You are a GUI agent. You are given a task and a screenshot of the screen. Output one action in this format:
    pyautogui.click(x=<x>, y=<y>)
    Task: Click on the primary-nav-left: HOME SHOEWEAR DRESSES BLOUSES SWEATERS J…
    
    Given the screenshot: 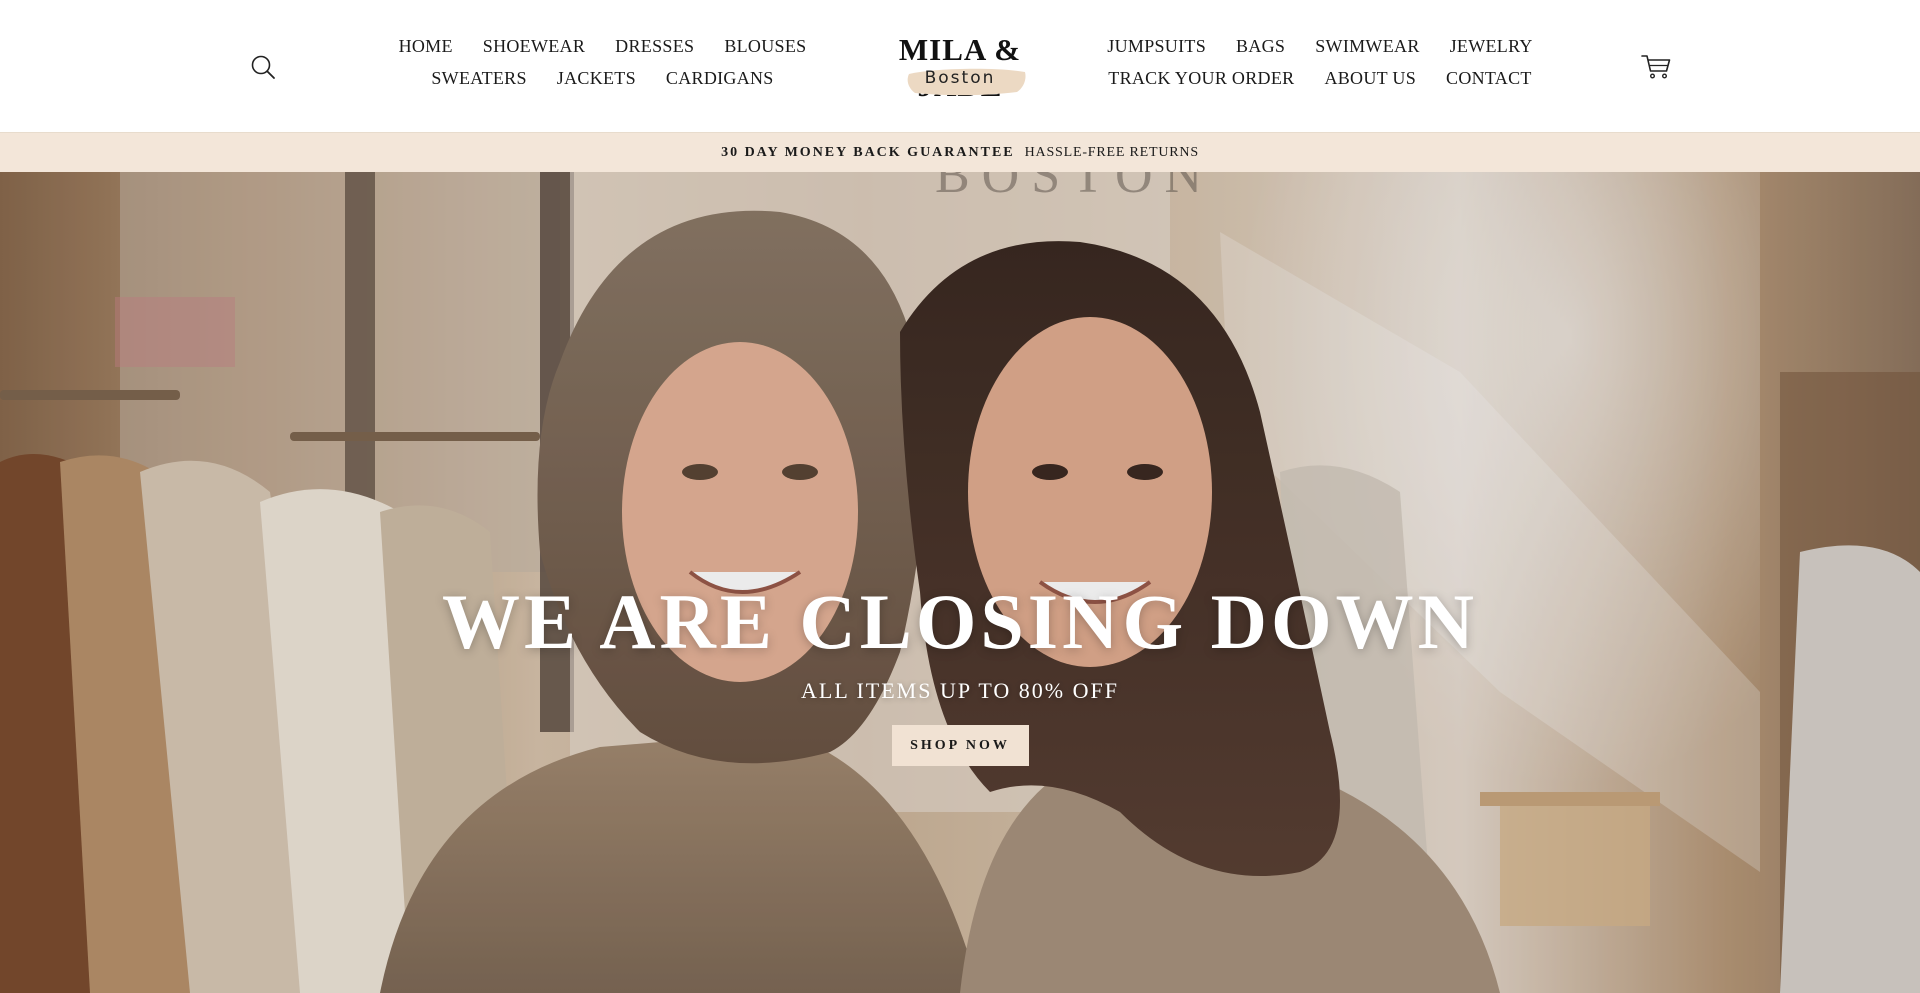 What is the action you would take?
    pyautogui.click(x=602, y=62)
    